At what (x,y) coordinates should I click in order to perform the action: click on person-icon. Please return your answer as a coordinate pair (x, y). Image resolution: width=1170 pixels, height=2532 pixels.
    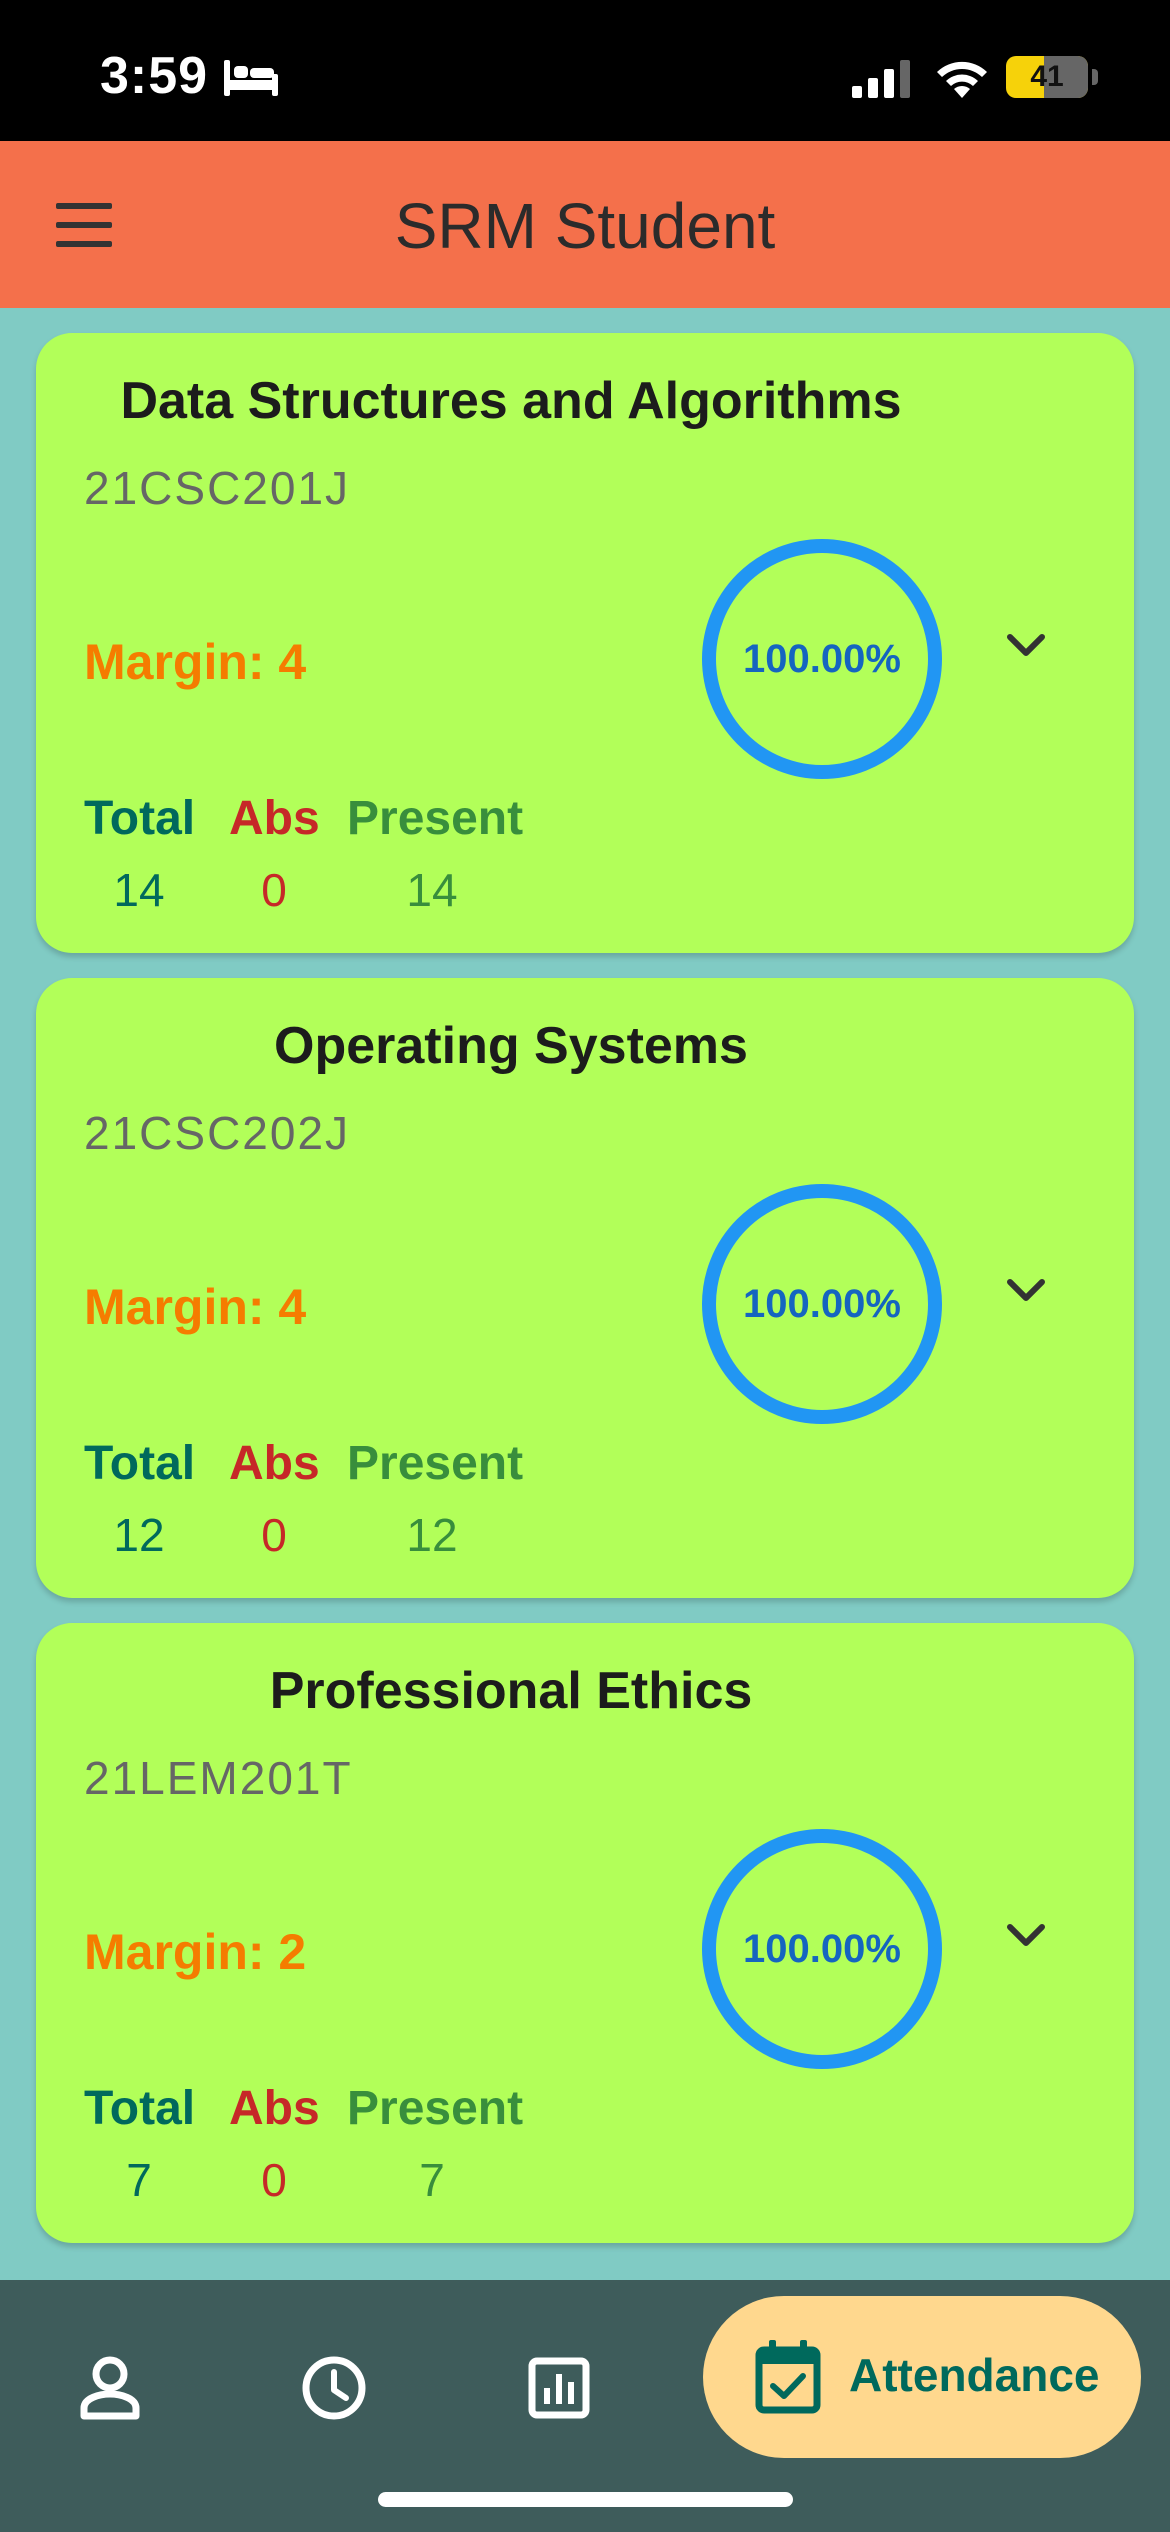
    Looking at the image, I should click on (110, 2388).